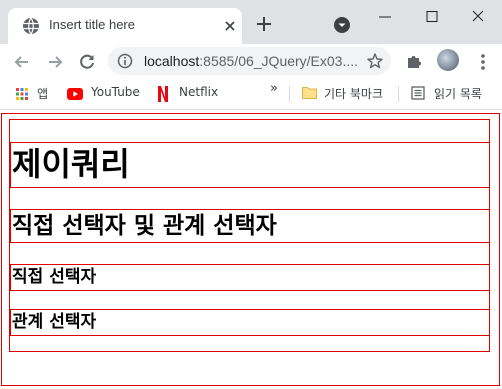 This screenshot has width=502, height=389. I want to click on bookmark-other-folder: 기타 북마크, so click(343, 93).